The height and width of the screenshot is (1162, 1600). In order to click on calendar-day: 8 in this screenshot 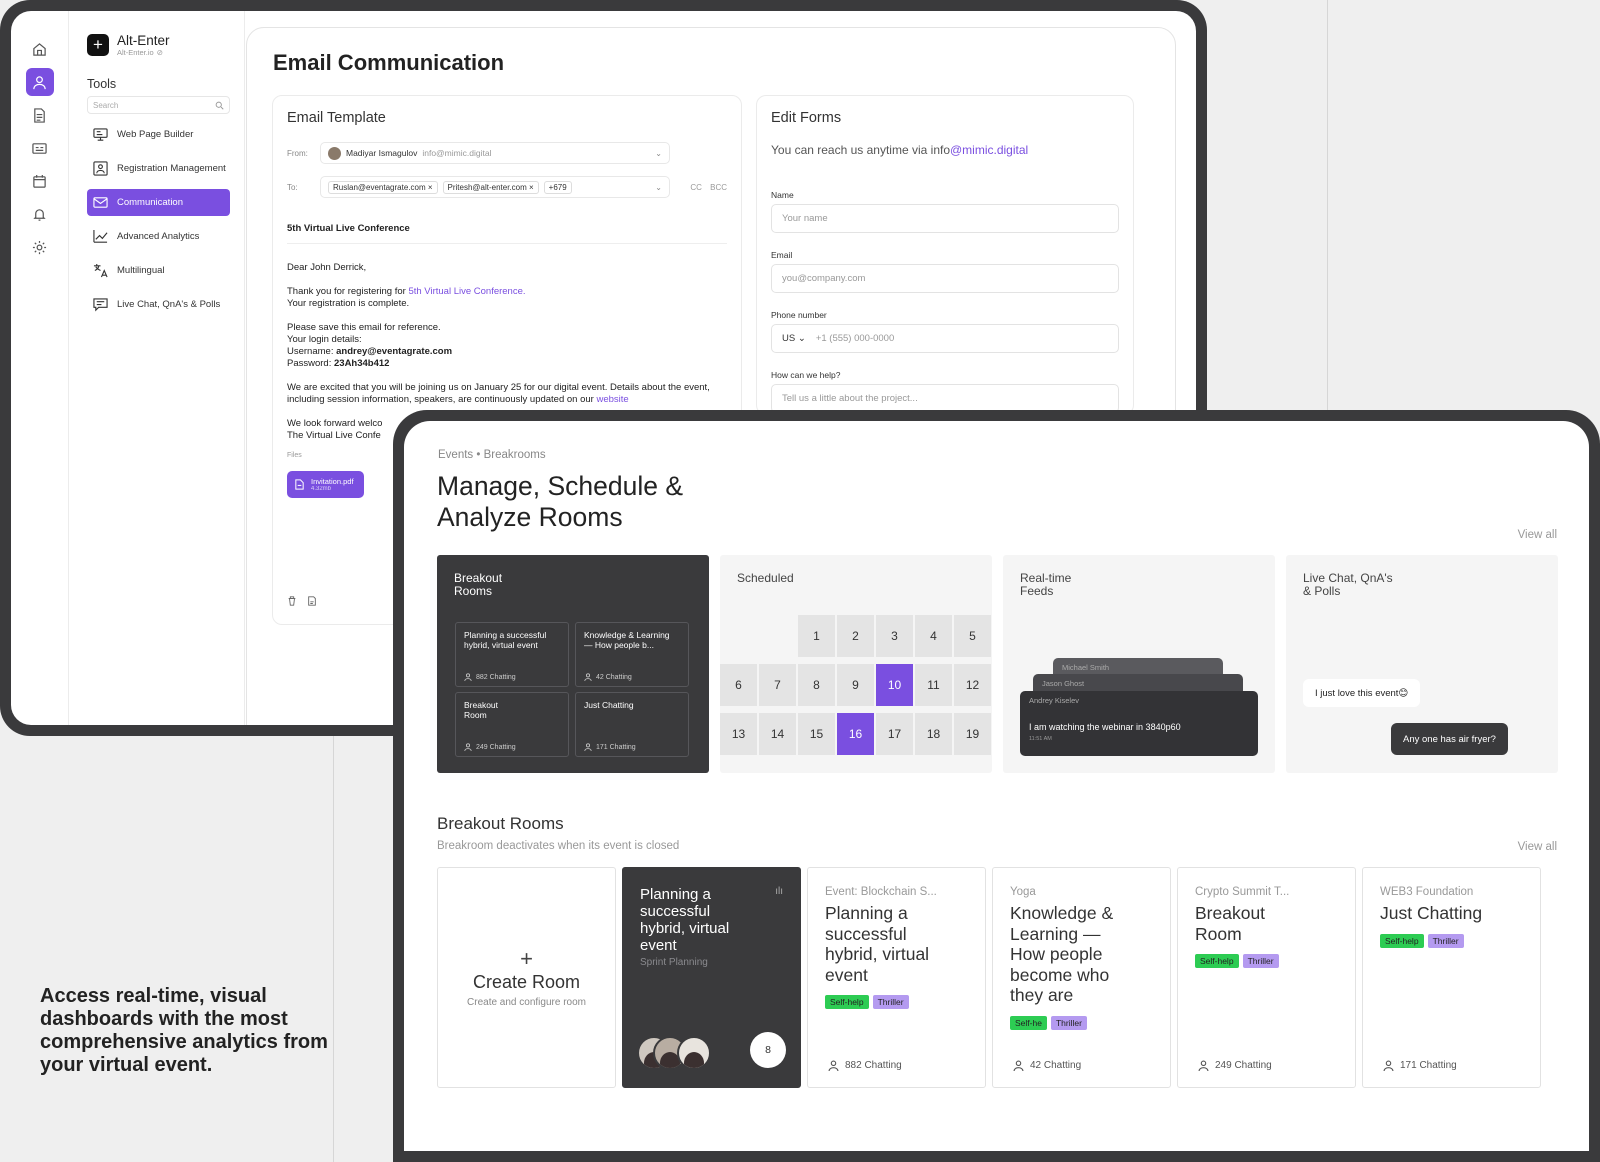, I will do `click(816, 685)`.